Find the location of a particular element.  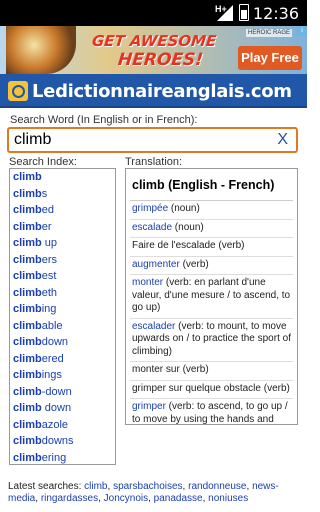

index-item: climber is located at coordinates (62, 227).